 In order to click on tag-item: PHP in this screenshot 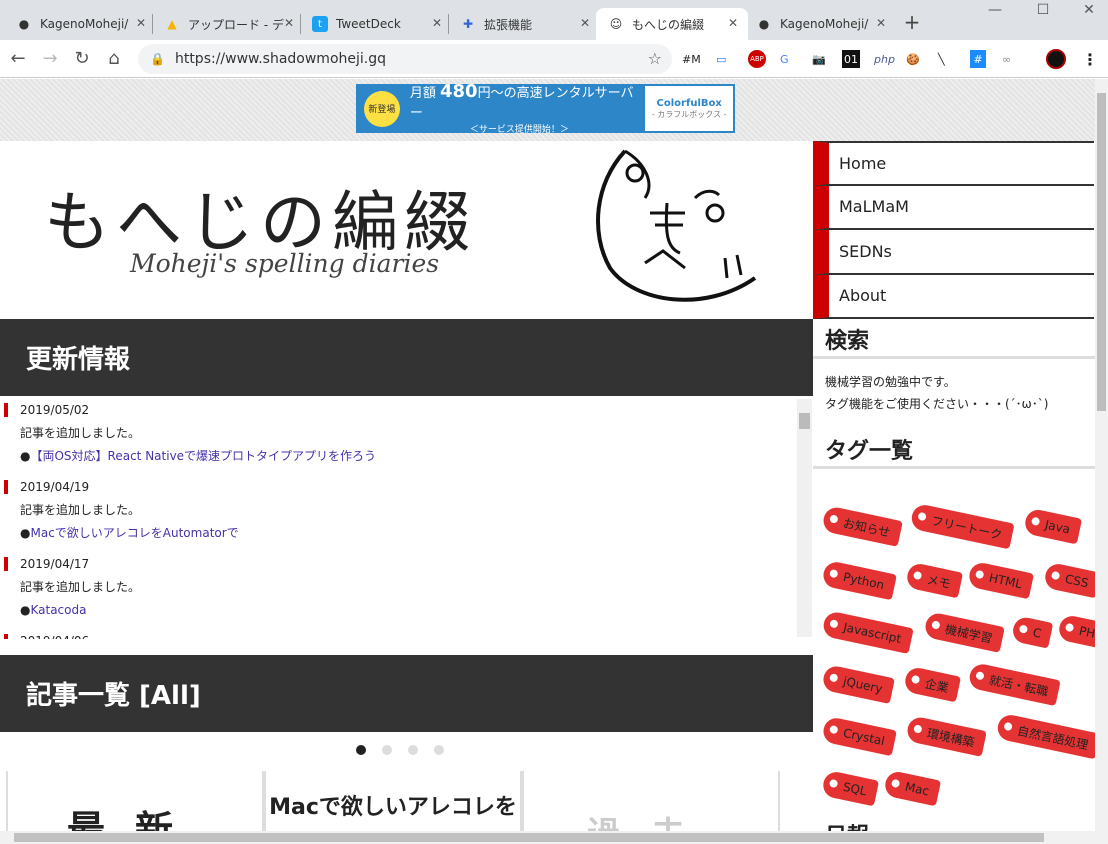, I will do `click(1075, 632)`.